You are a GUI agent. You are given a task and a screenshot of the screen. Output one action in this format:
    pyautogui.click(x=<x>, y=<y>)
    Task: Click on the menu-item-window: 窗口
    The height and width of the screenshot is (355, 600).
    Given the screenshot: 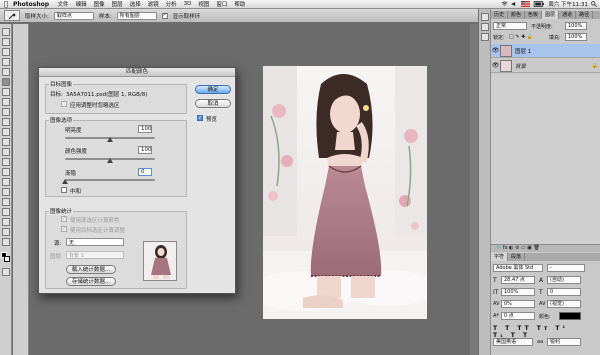 What is the action you would take?
    pyautogui.click(x=222, y=4)
    